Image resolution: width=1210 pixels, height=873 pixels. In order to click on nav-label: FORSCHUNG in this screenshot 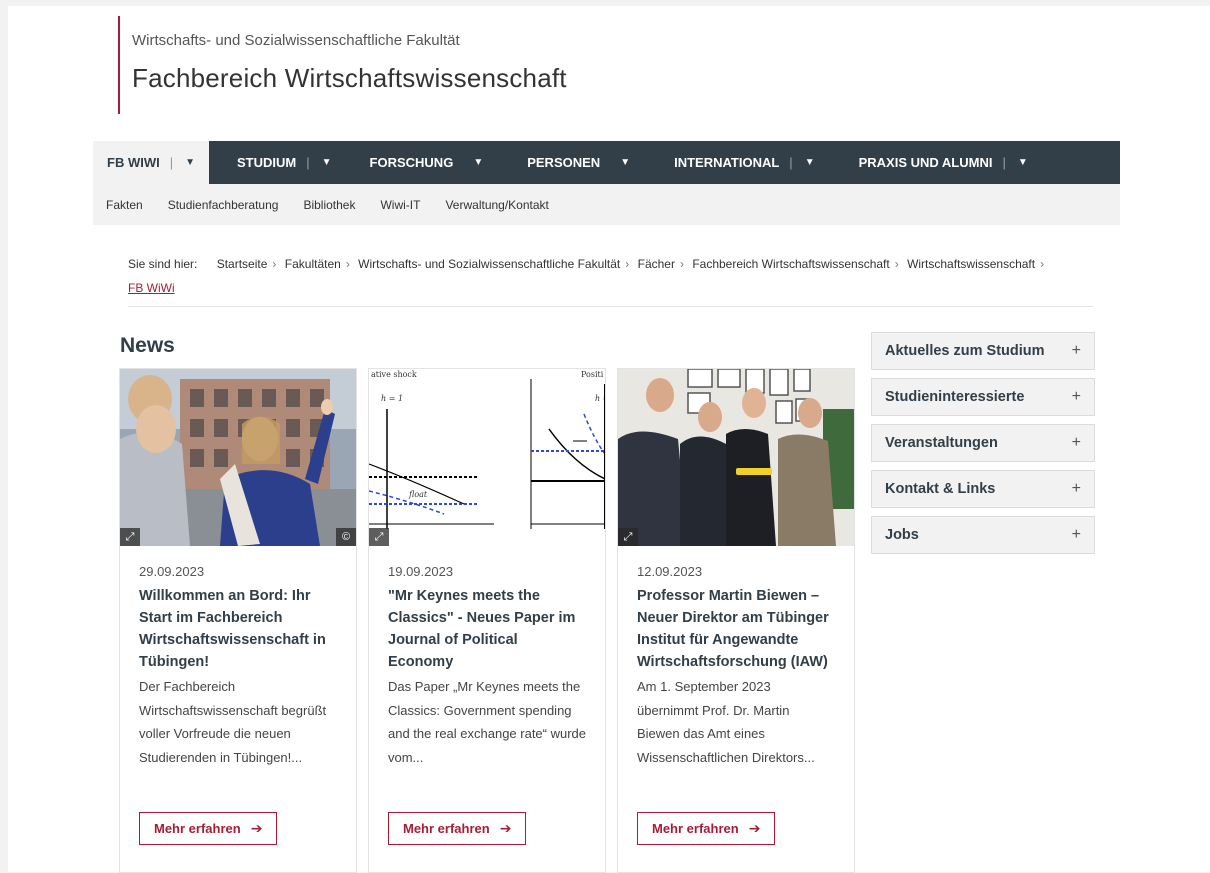, I will do `click(411, 162)`.